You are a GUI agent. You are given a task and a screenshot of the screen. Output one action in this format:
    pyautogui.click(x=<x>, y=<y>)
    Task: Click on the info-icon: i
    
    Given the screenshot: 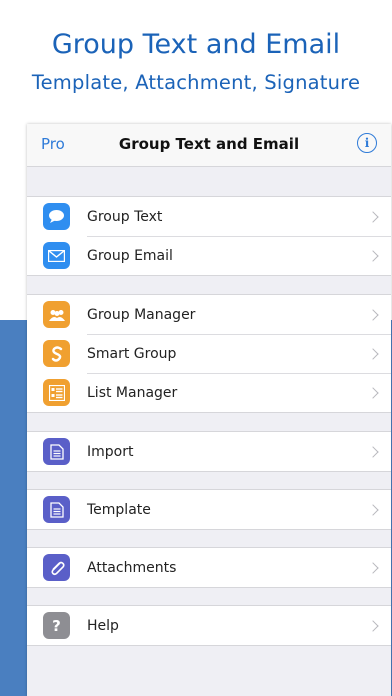 What is the action you would take?
    pyautogui.click(x=367, y=143)
    